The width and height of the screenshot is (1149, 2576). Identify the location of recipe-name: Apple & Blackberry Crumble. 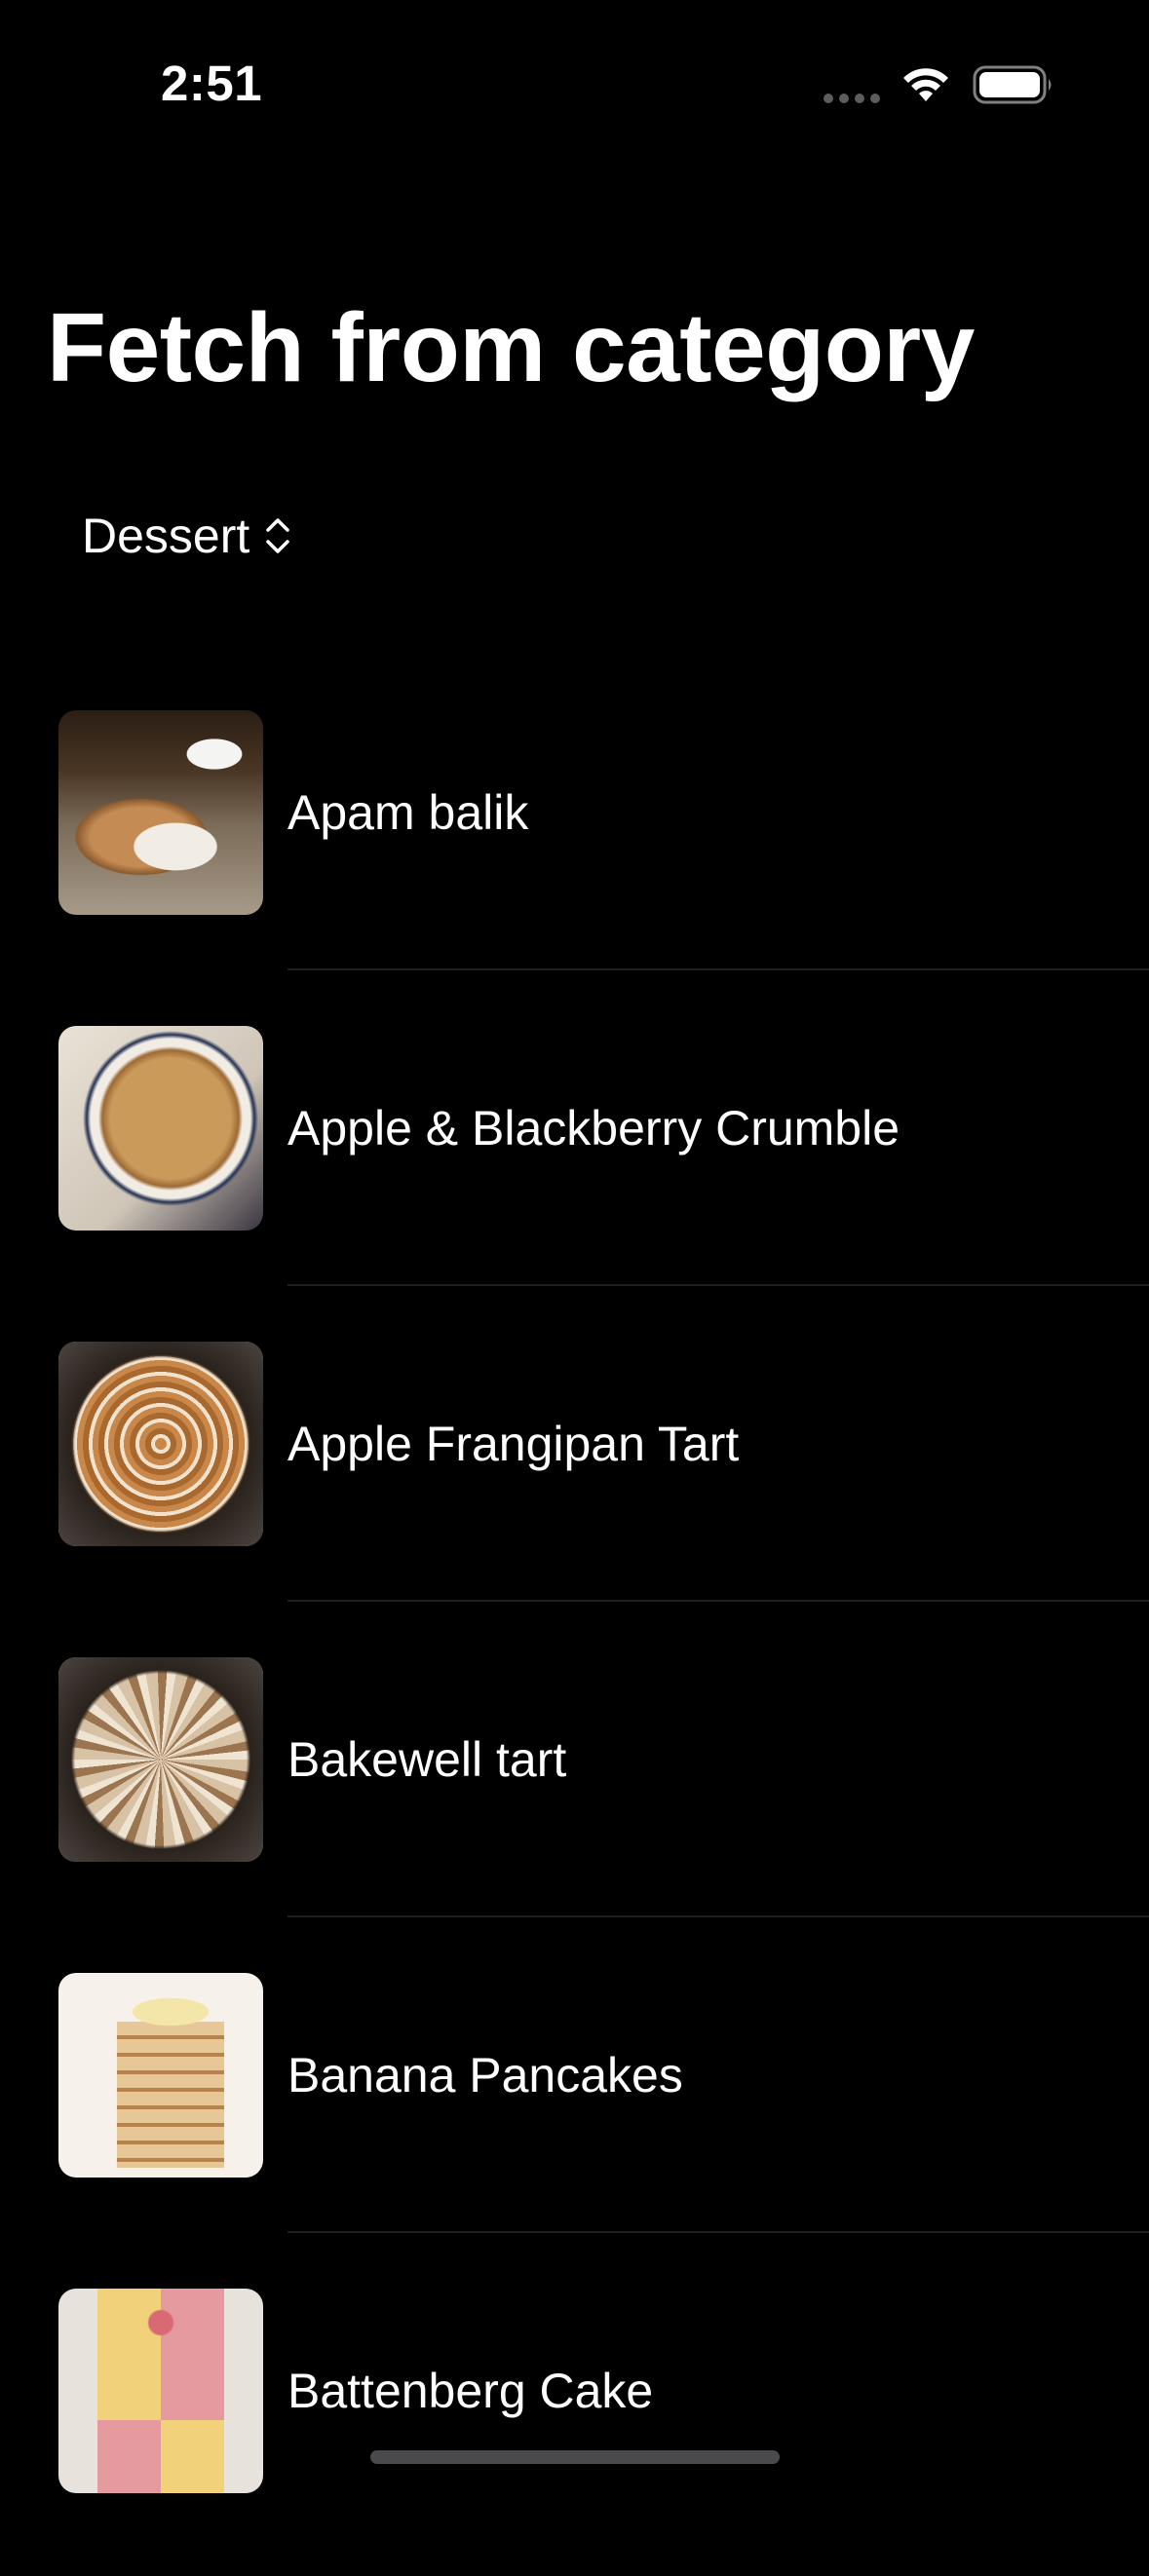
(593, 1128).